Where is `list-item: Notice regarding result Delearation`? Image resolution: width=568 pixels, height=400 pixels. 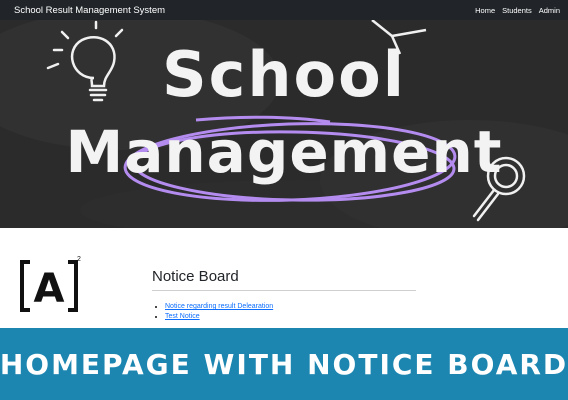
list-item: Notice regarding result Delearation is located at coordinates (219, 307).